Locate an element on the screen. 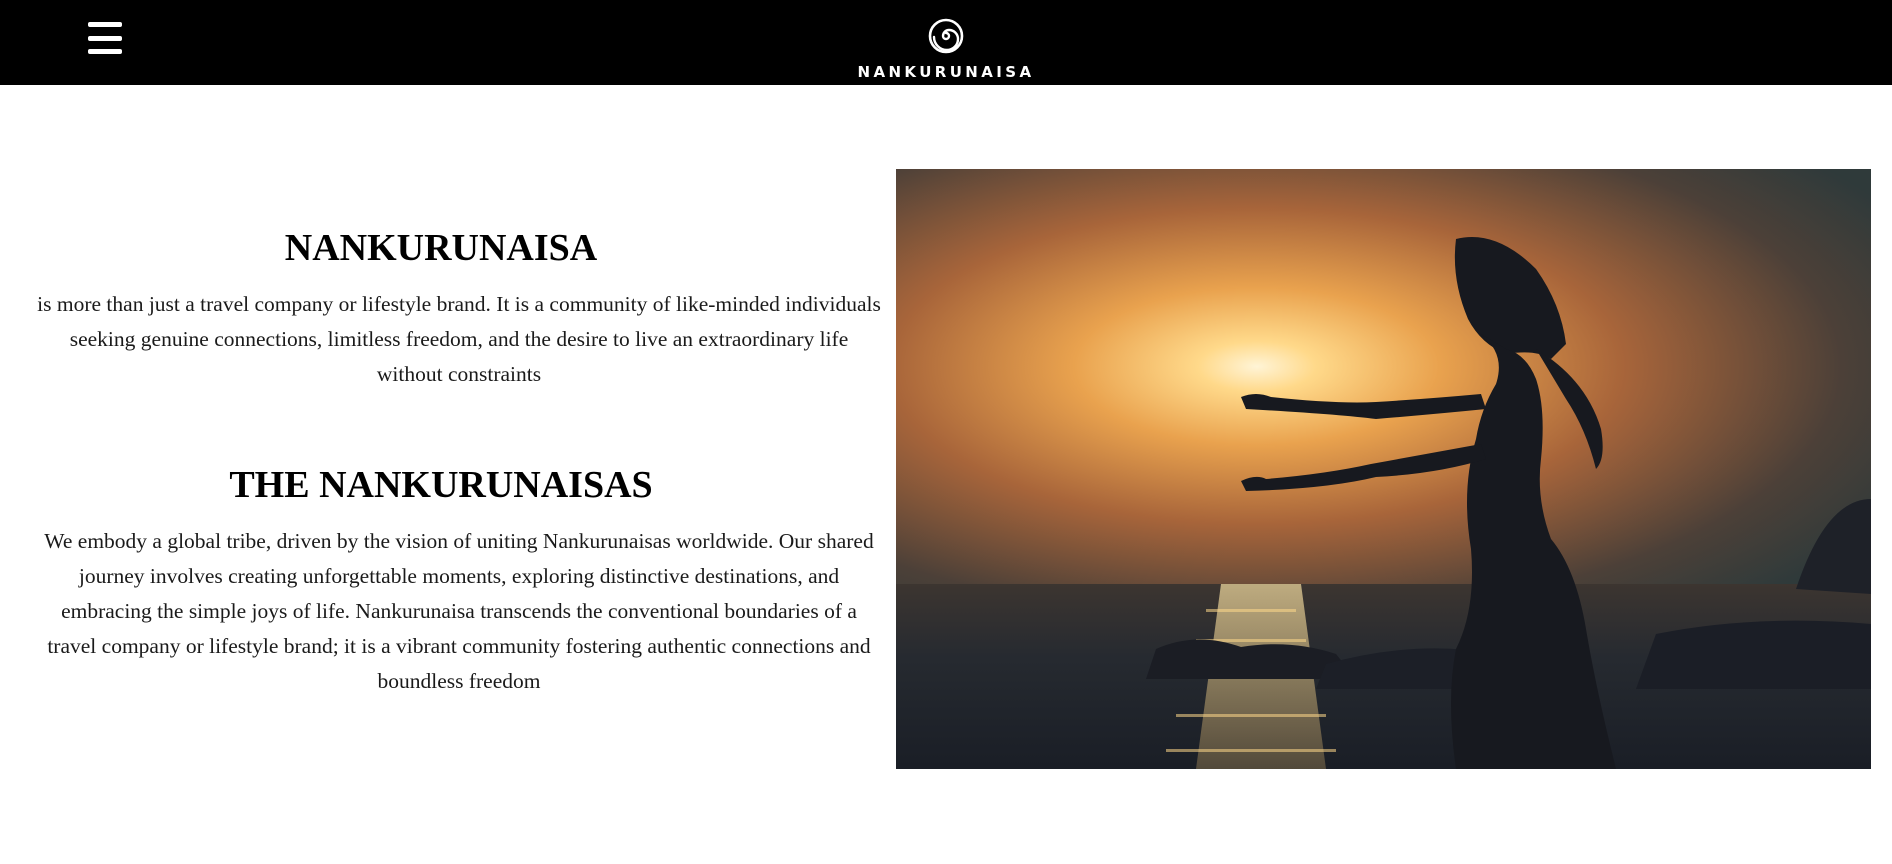 The height and width of the screenshot is (864, 1892). hamburger-menu-icon is located at coordinates (105, 38).